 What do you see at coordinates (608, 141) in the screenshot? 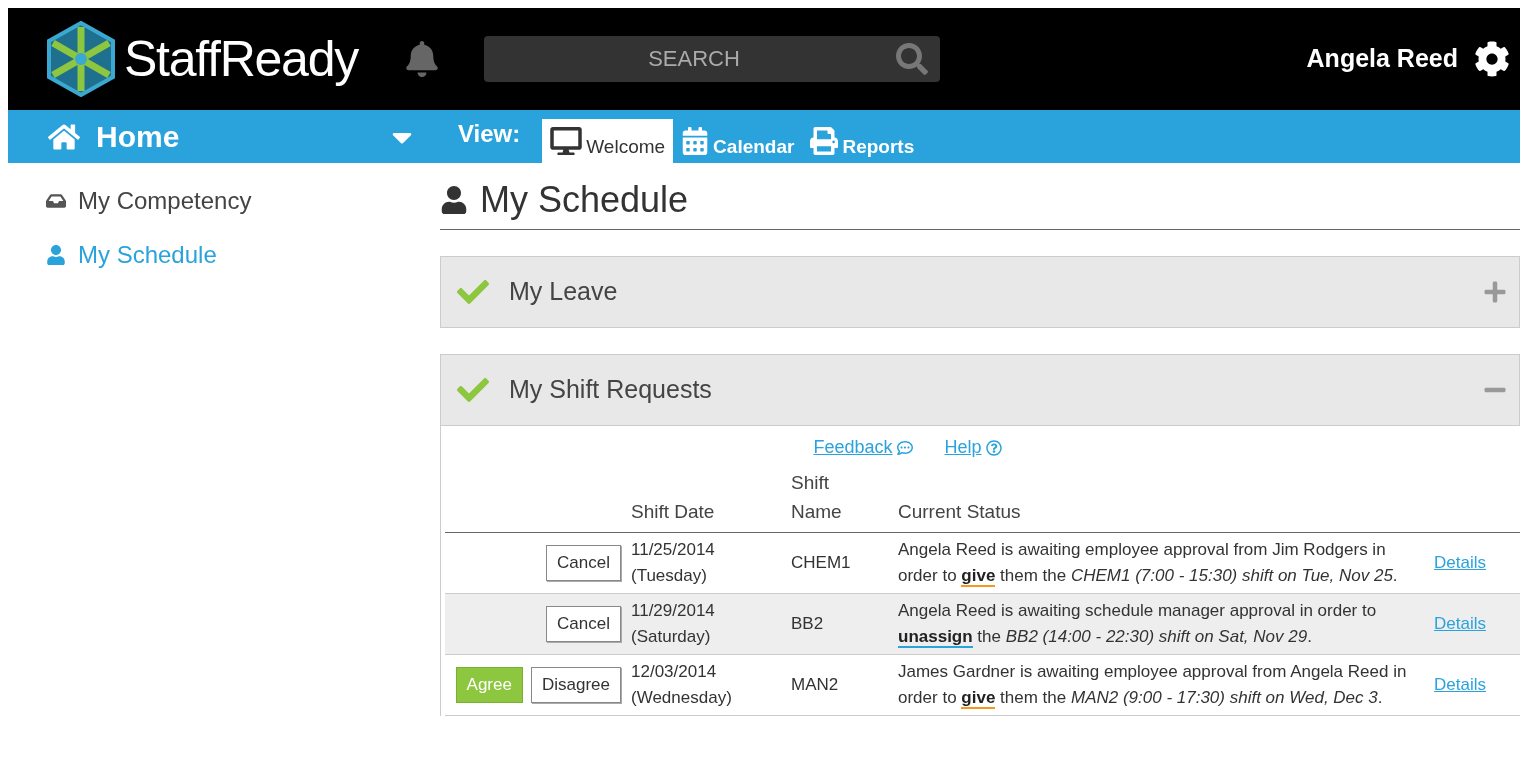
I see `view-tab: Welcome` at bounding box center [608, 141].